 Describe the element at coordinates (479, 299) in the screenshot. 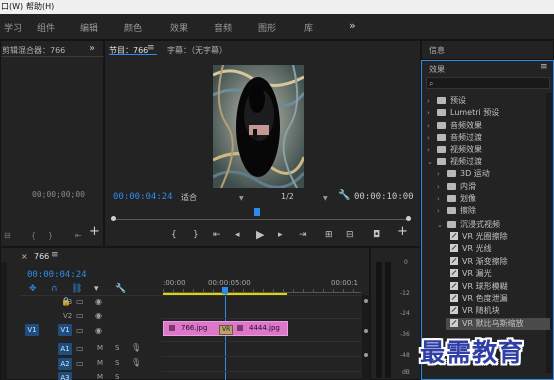

I see `tree-item-vr-chroma-leaks: VR 色度泄漏` at that location.